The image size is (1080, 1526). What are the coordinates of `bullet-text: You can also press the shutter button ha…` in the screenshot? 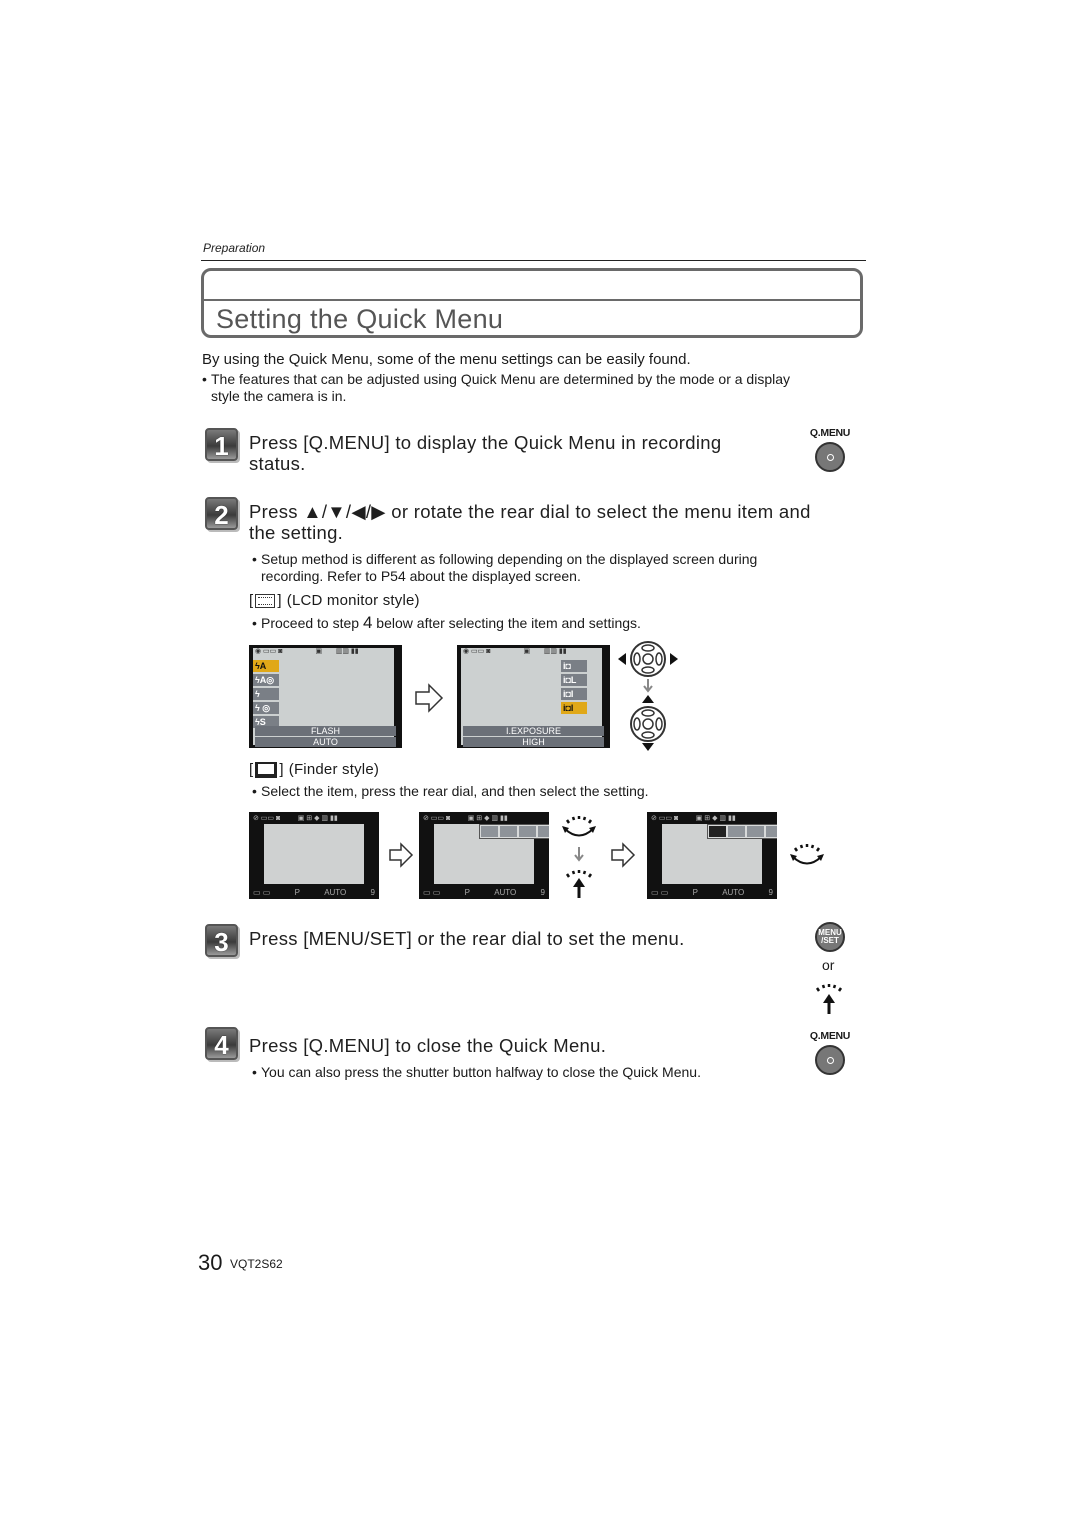 It's located at (481, 1072).